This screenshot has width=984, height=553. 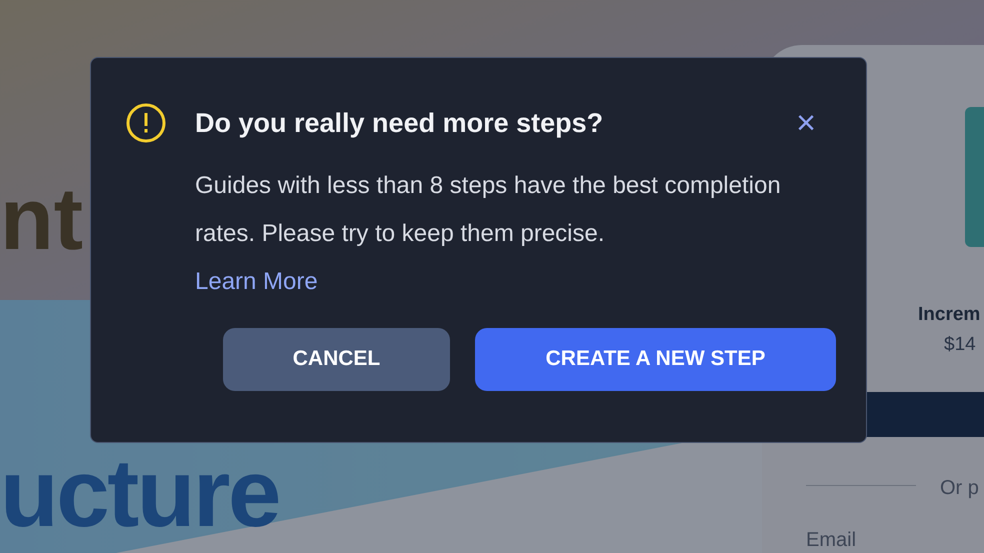 I want to click on product-title: Increm, so click(x=949, y=315).